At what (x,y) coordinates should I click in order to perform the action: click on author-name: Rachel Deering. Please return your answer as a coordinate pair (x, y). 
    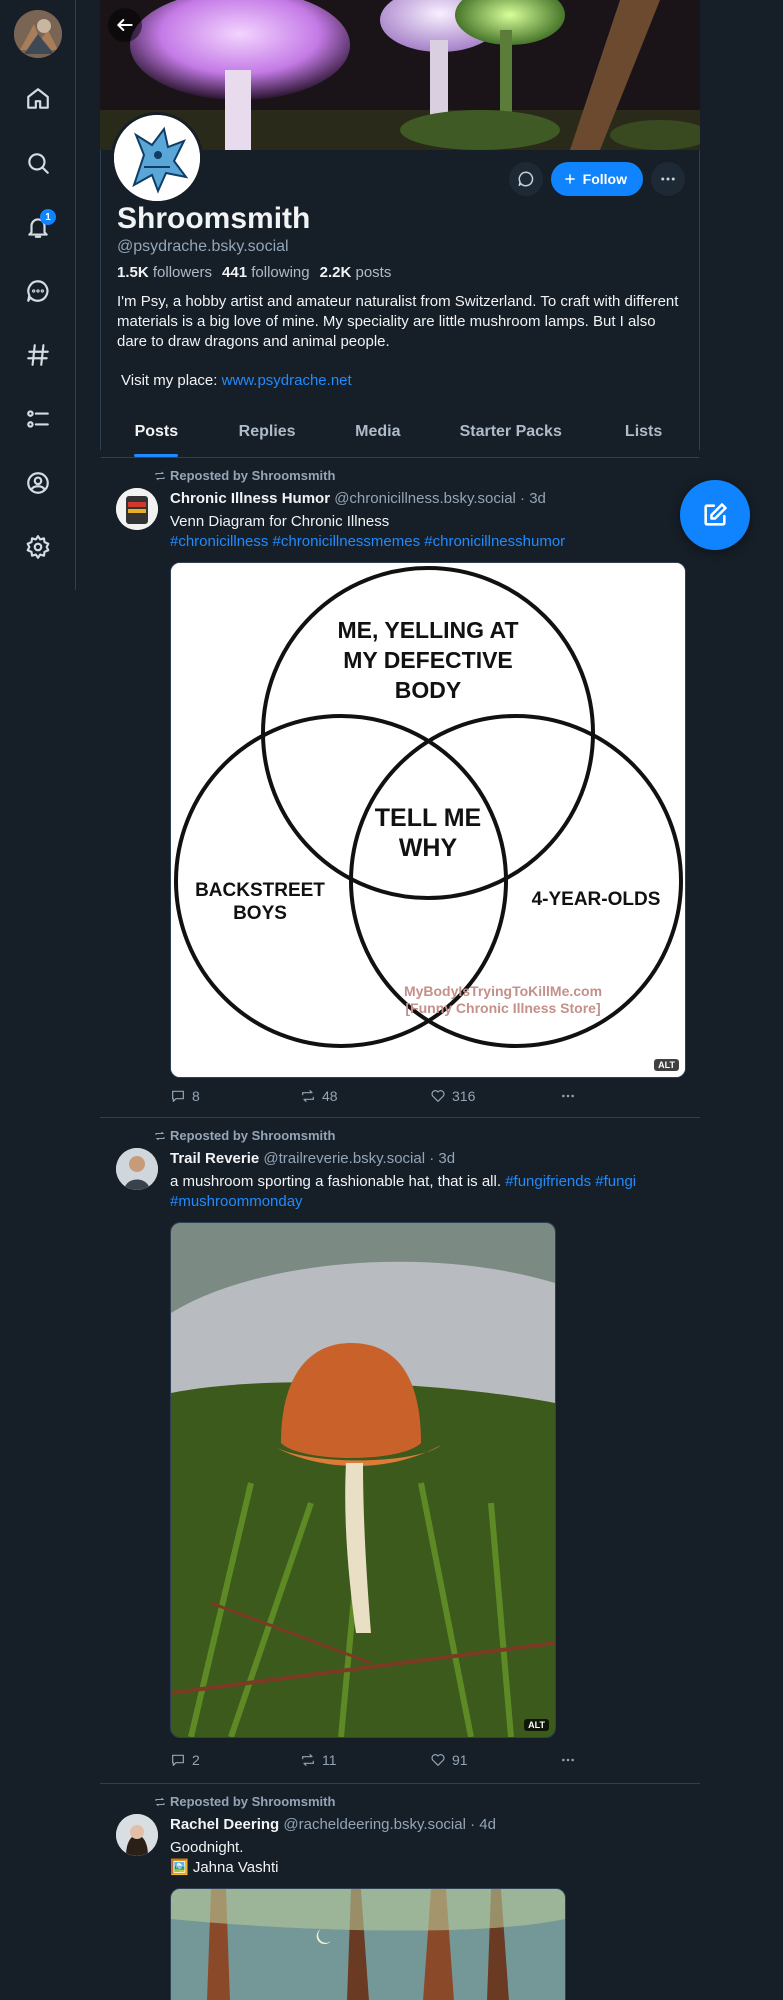
    Looking at the image, I should click on (224, 1824).